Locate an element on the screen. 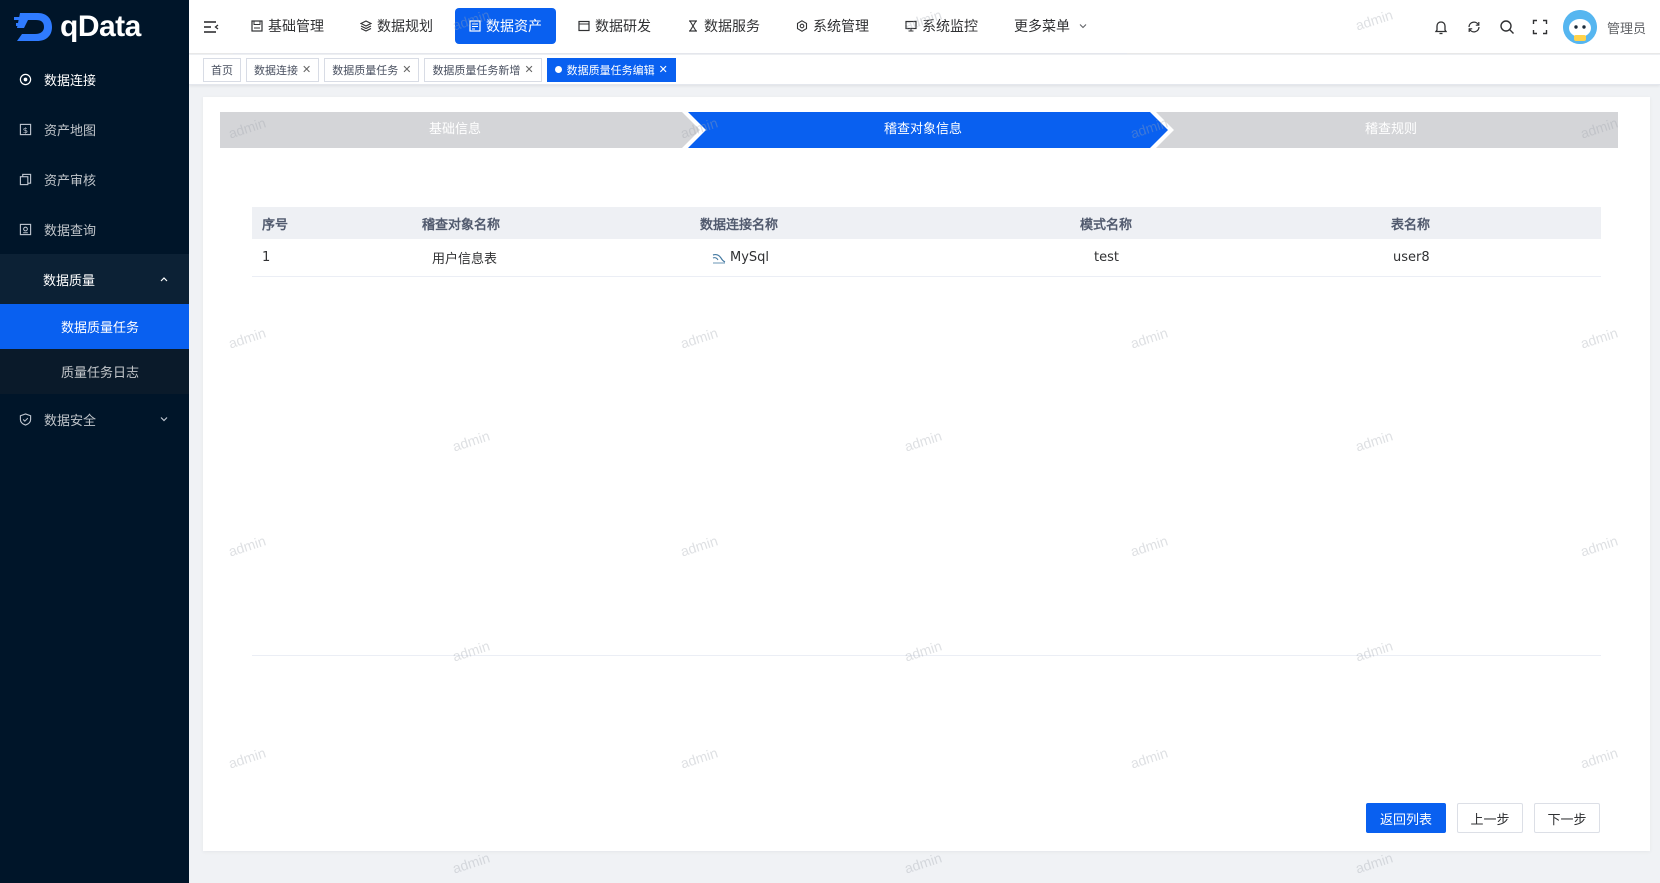 The width and height of the screenshot is (1660, 883). cell-object-name: 用户信息表 is located at coordinates (465, 259).